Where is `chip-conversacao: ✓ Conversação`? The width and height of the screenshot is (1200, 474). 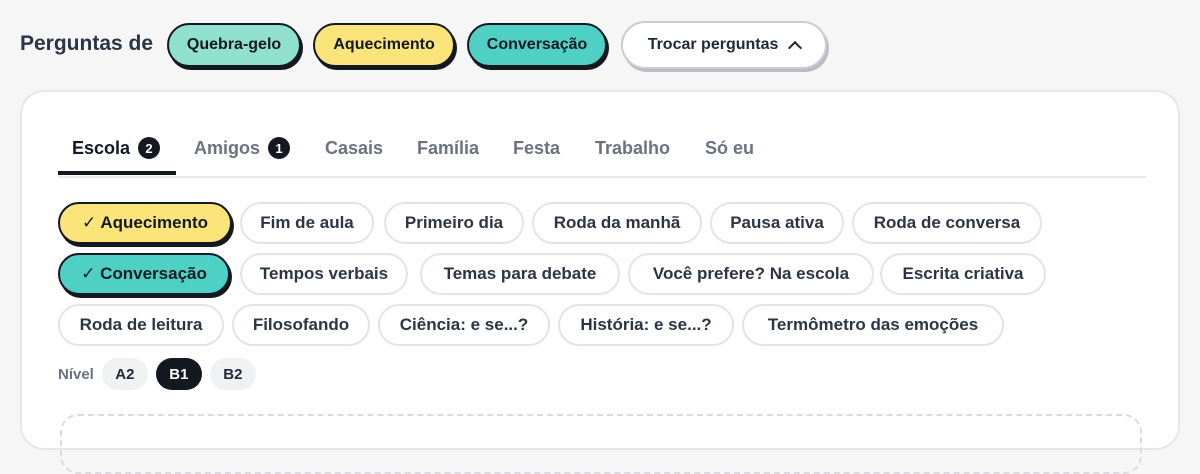 chip-conversacao: ✓ Conversação is located at coordinates (144, 274).